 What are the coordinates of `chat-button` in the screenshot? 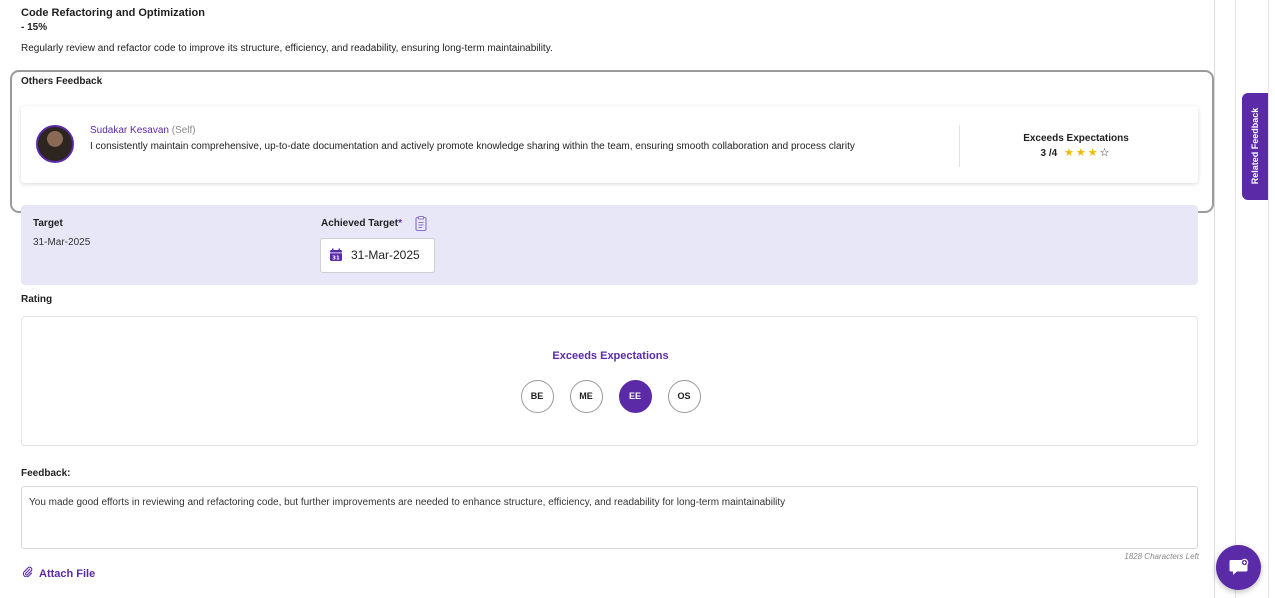 It's located at (1238, 567).